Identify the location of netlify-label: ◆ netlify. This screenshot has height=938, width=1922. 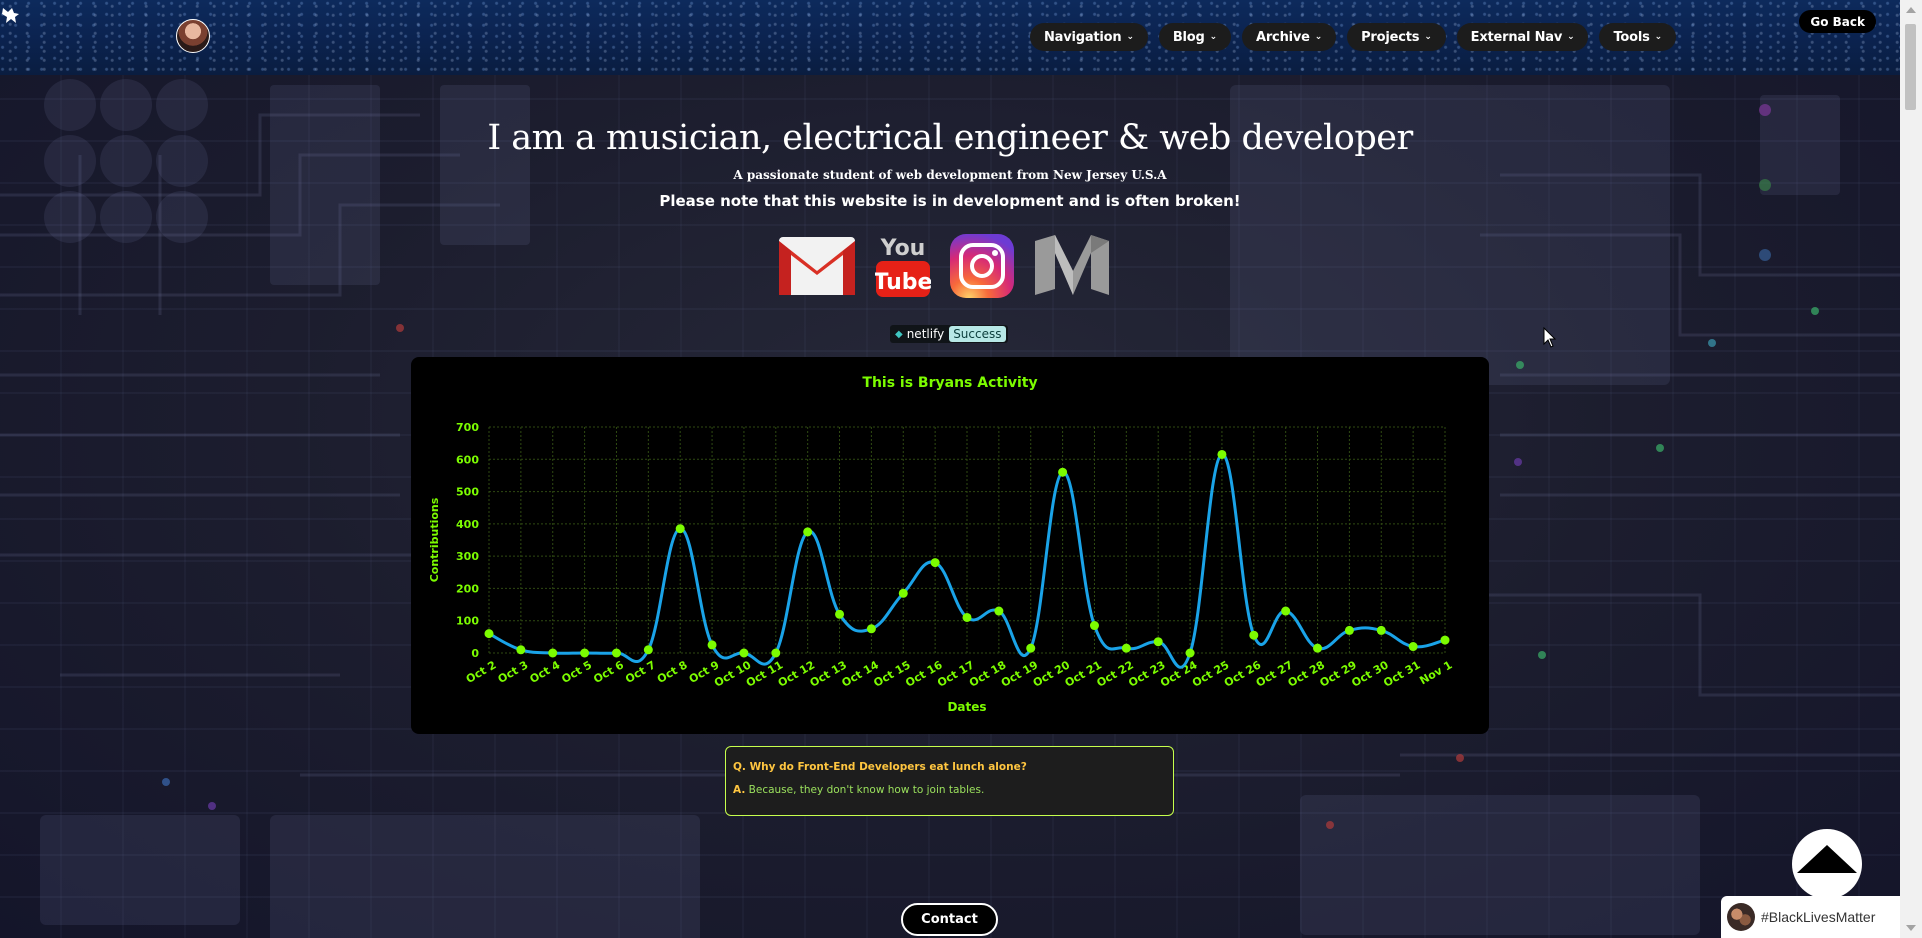
(919, 334).